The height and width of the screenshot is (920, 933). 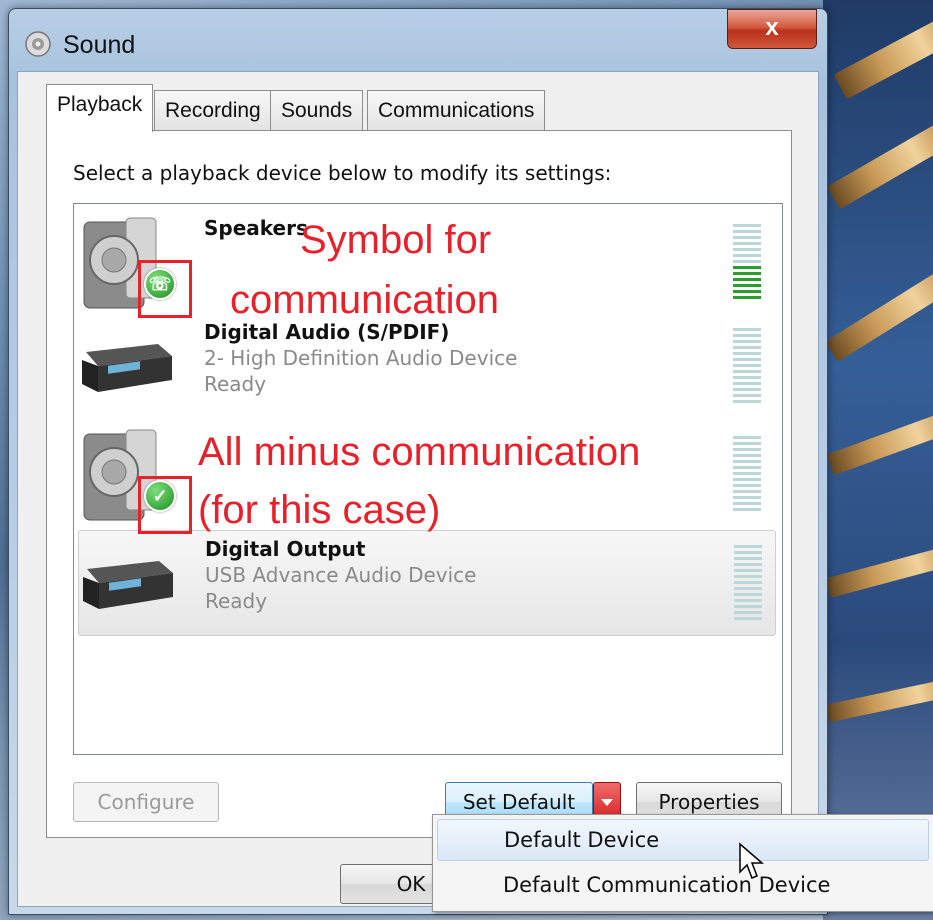 I want to click on tab-label: Sounds, so click(x=317, y=110).